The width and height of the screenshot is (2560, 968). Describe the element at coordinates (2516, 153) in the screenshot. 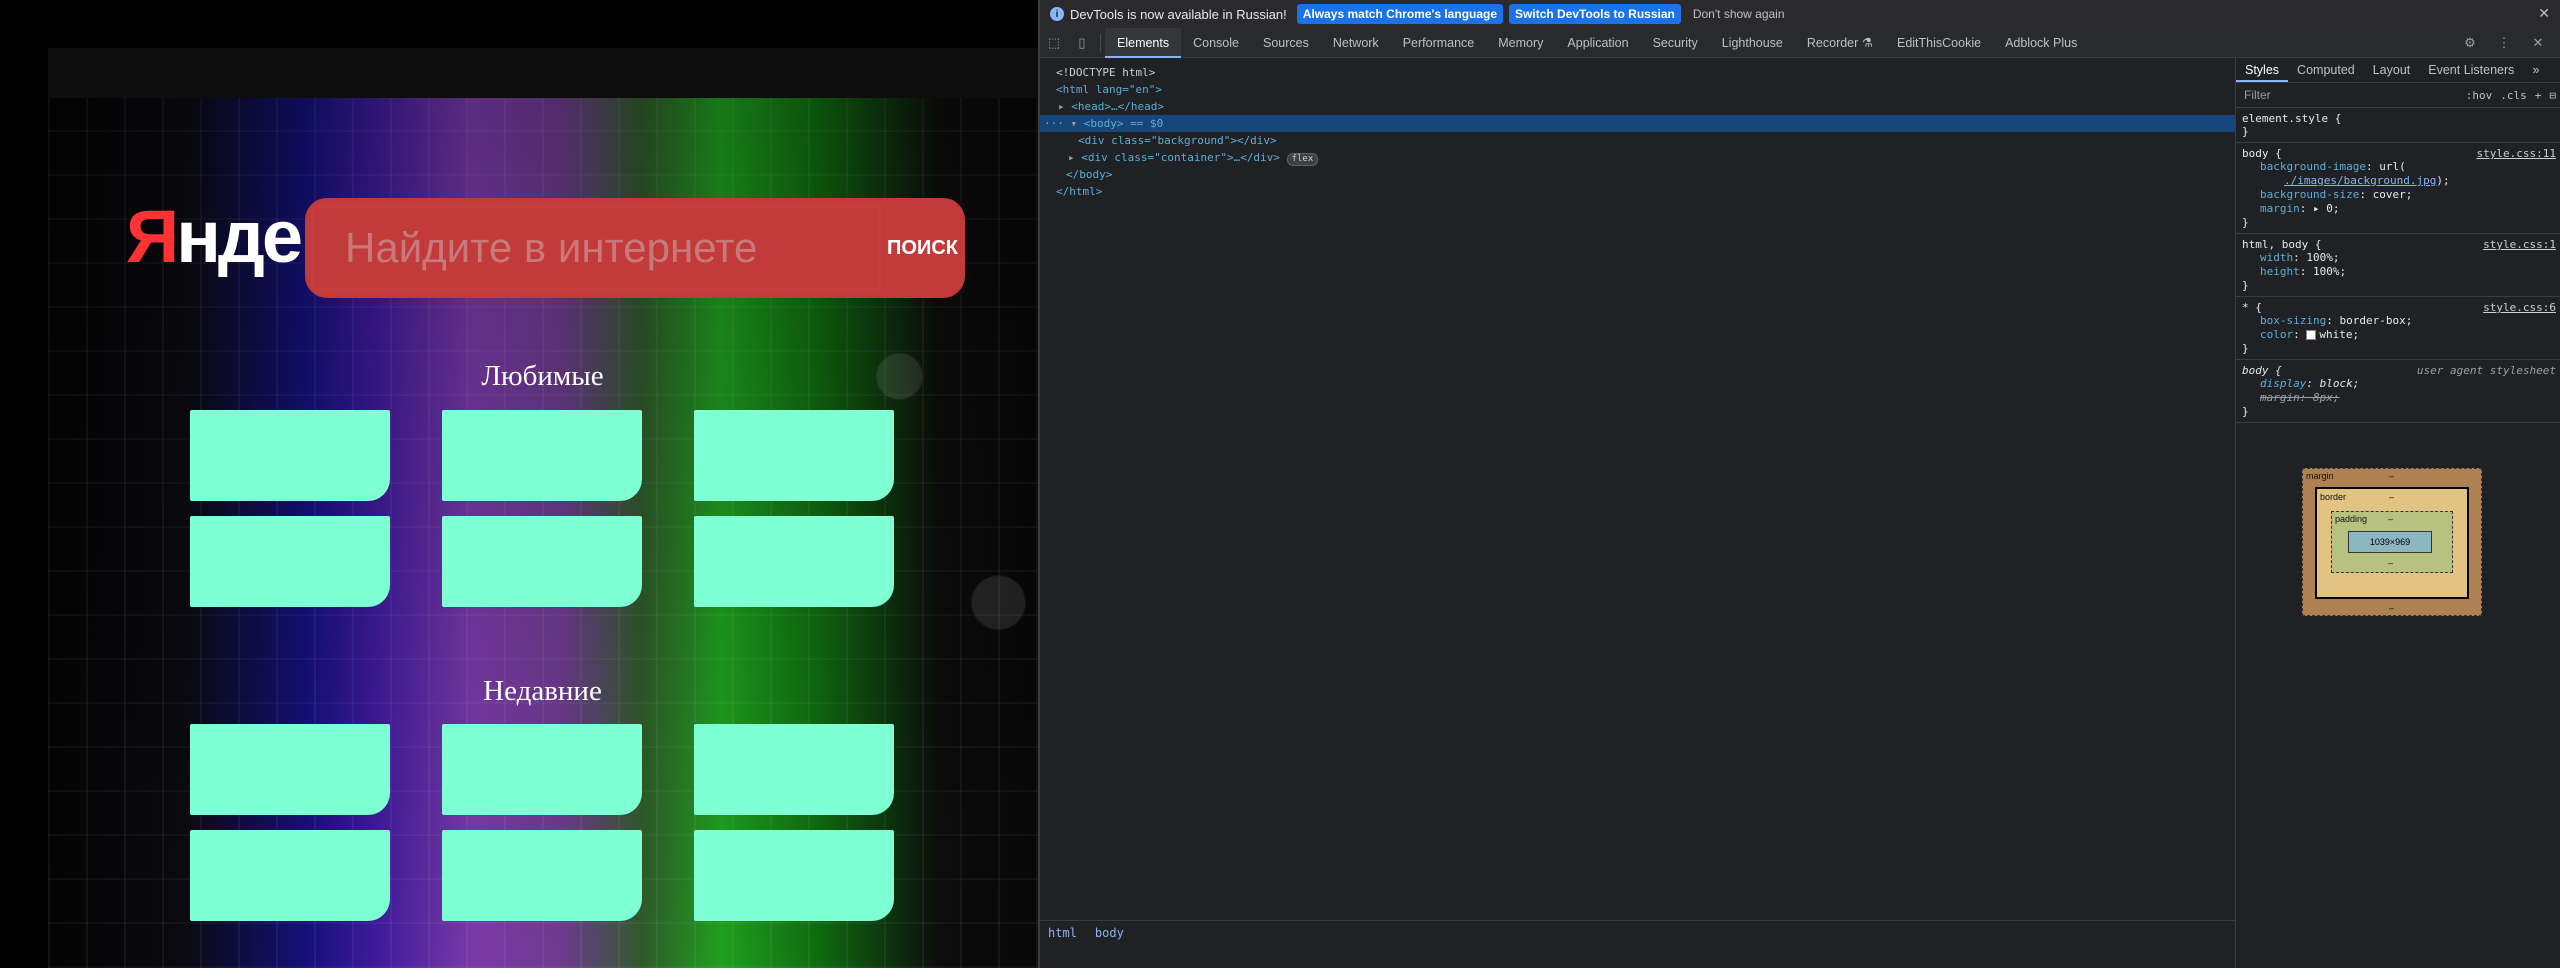

I see `rule-source-link: style.css:11` at that location.